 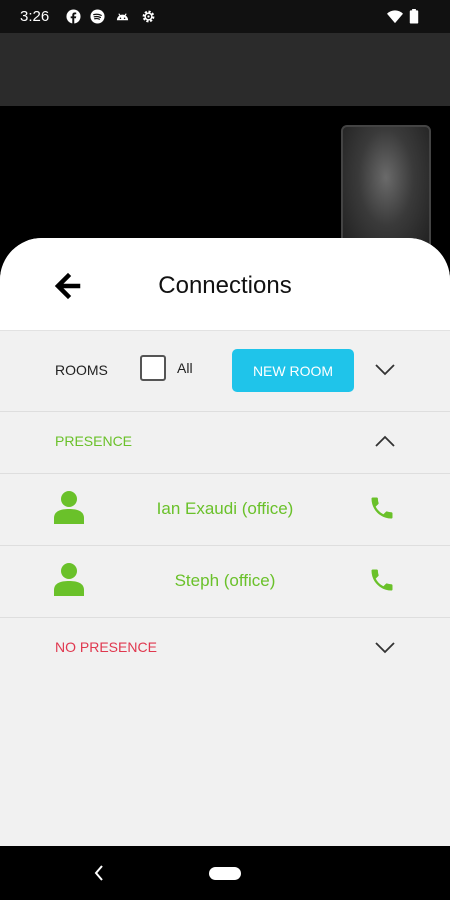 I want to click on call-app-bar, so click(x=225, y=69).